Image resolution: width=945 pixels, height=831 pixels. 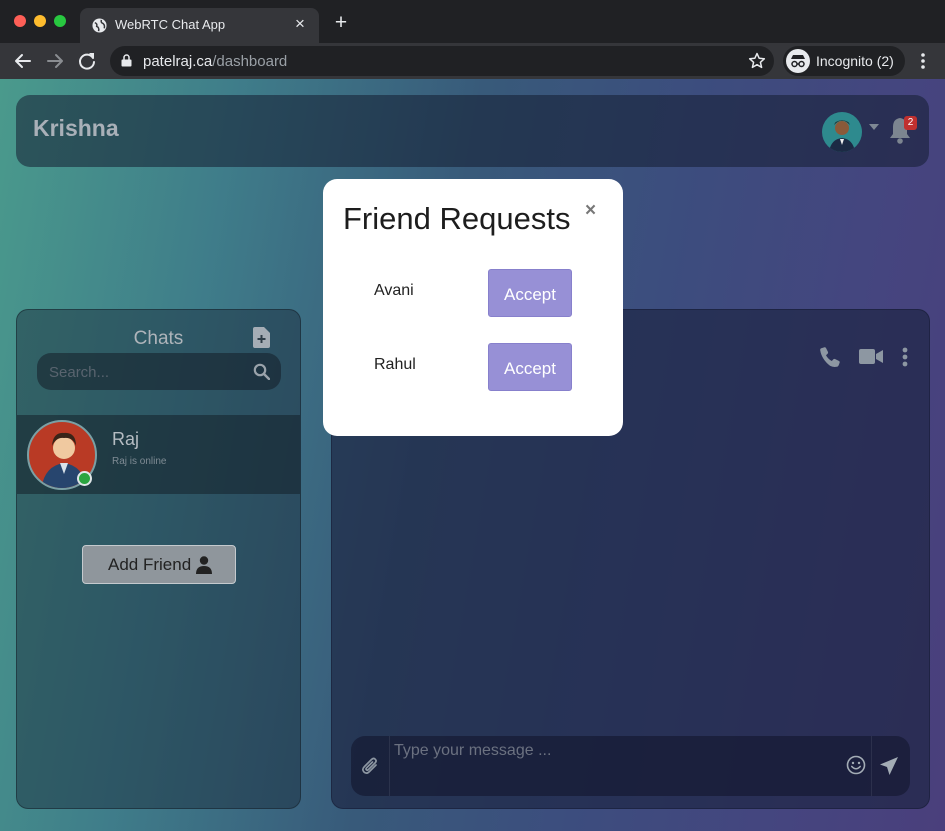 I want to click on request-name: Avani, so click(x=394, y=290).